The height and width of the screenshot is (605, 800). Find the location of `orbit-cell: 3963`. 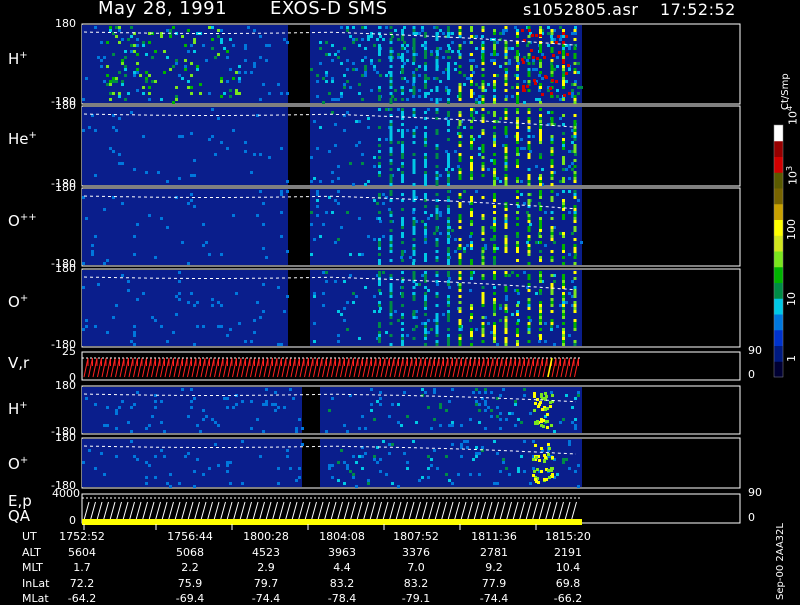

orbit-cell: 3963 is located at coordinates (342, 552).